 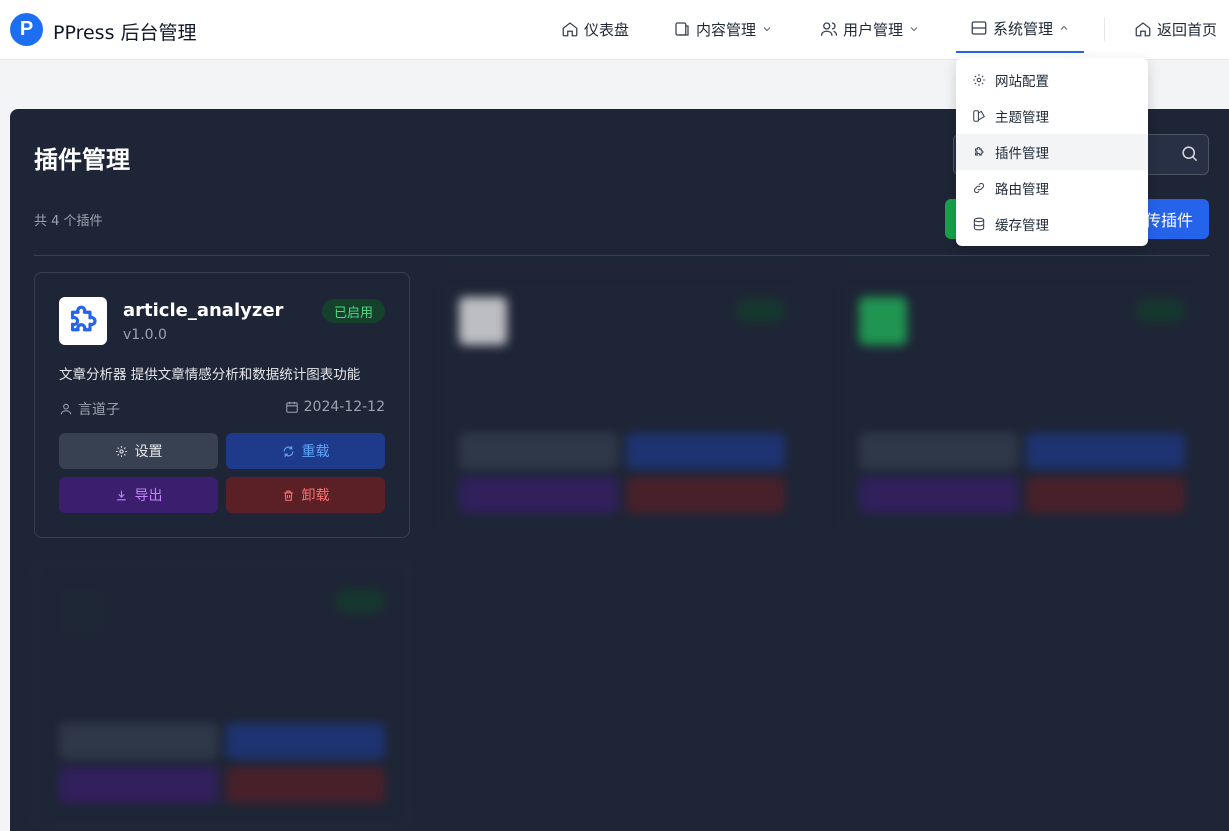 I want to click on nav-users-label: 用户管理, so click(x=873, y=29).